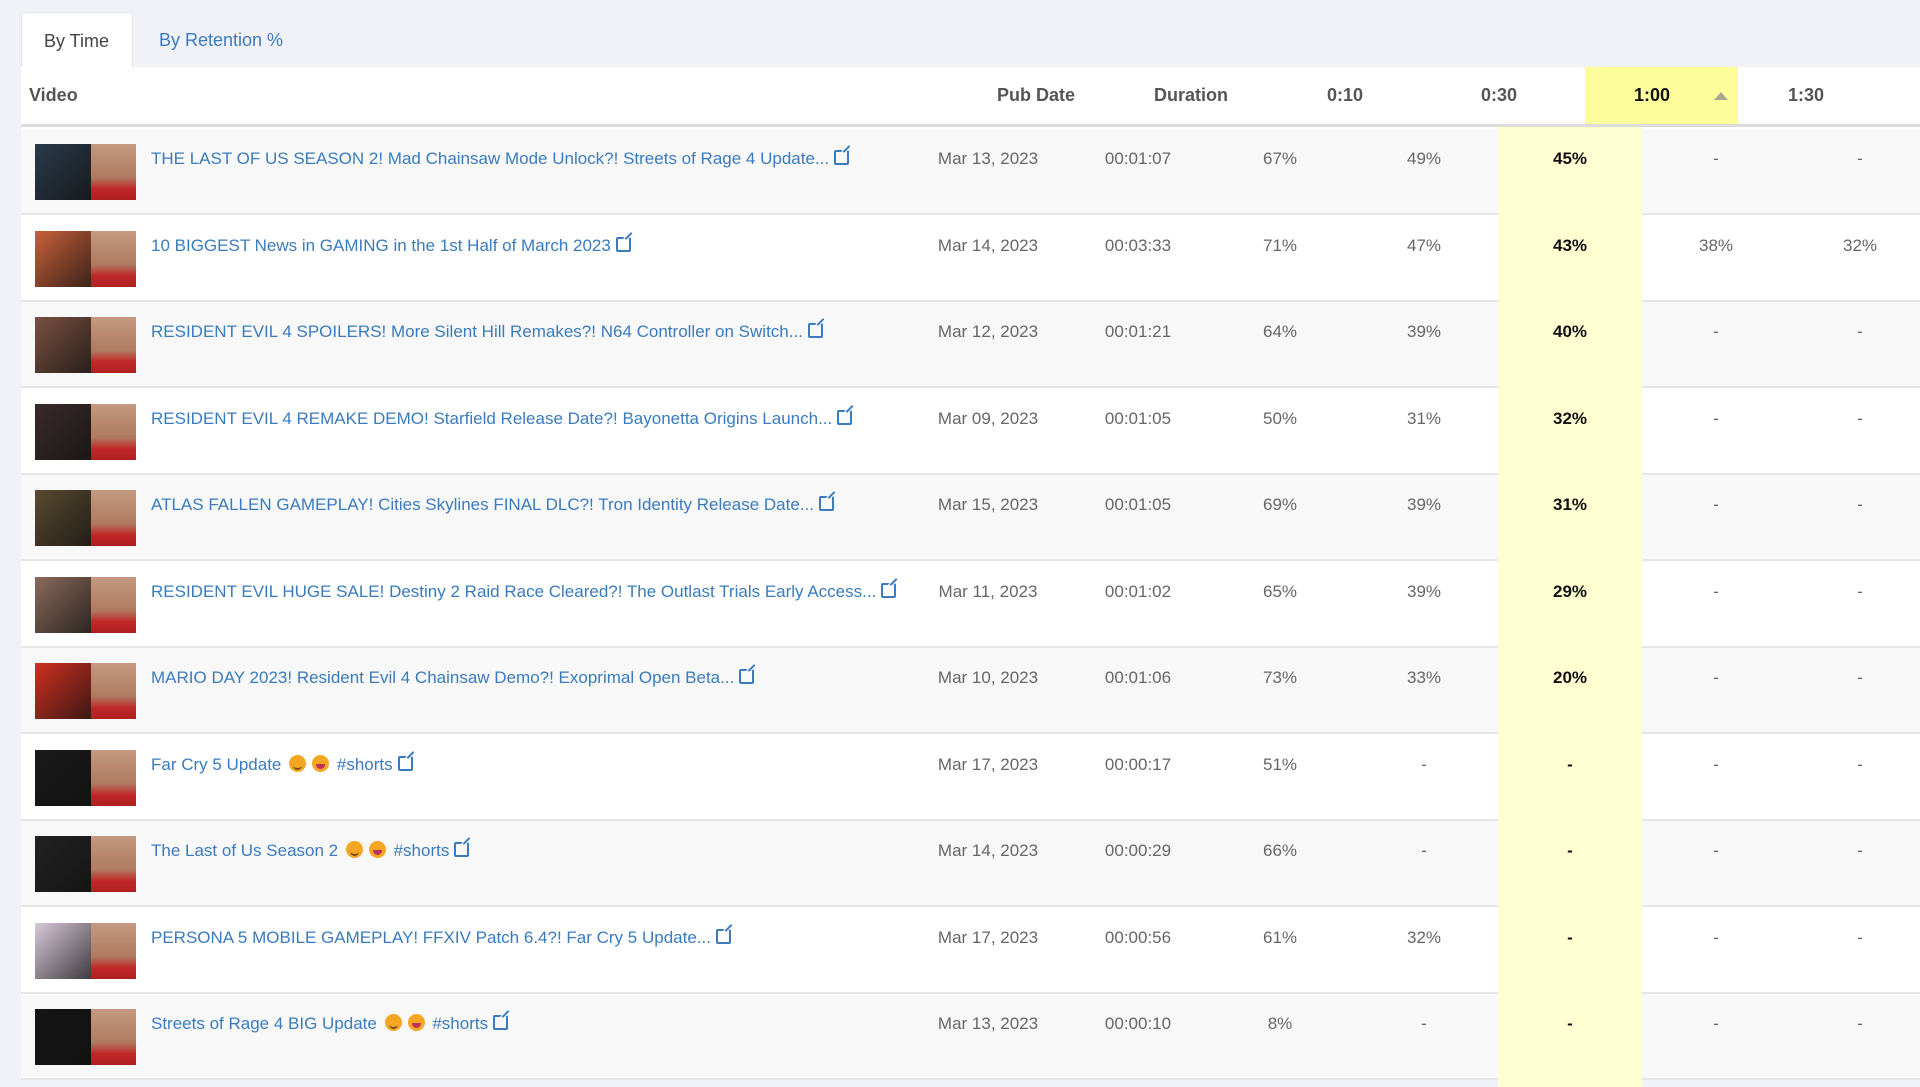 Image resolution: width=1920 pixels, height=1087 pixels. Describe the element at coordinates (245, 850) in the screenshot. I see `video-title-text: The Last of Us Season 2` at that location.